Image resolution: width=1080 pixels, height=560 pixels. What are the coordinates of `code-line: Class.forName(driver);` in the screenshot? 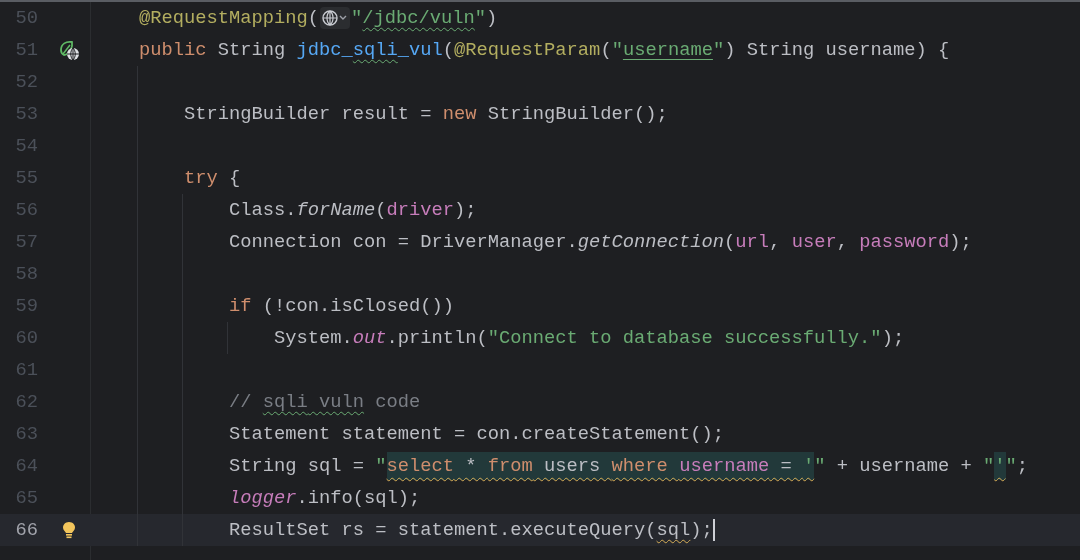 It's located at (353, 210).